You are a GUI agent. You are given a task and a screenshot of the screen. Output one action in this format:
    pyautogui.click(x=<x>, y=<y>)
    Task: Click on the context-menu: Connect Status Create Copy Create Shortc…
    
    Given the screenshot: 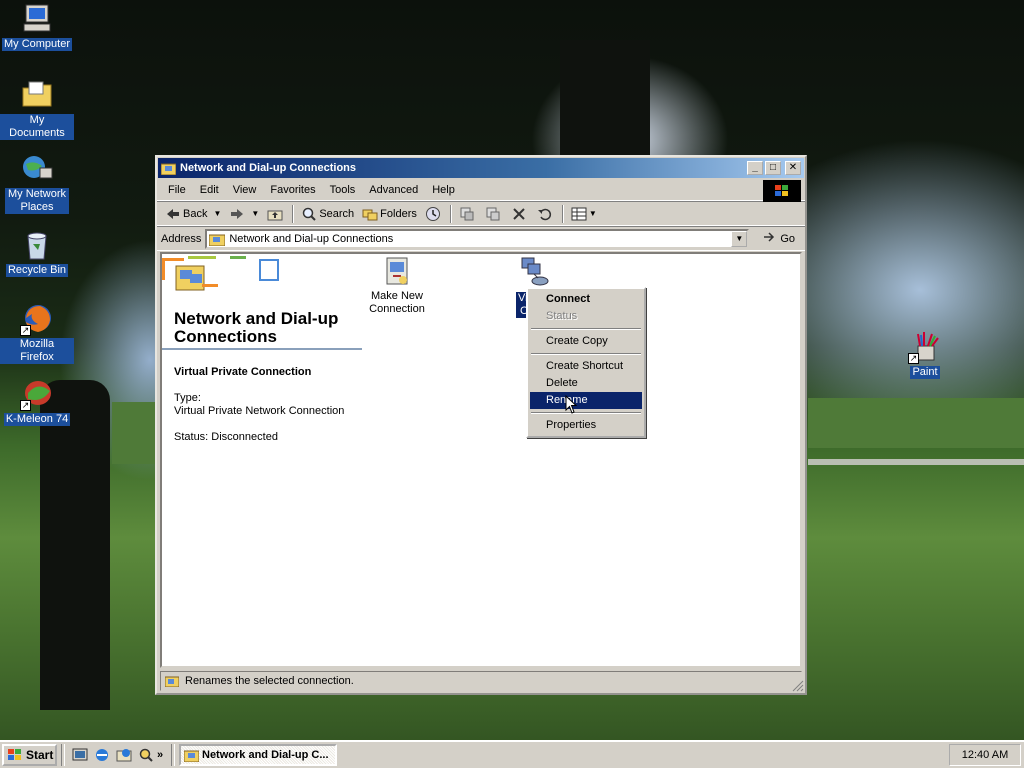 What is the action you would take?
    pyautogui.click(x=586, y=362)
    